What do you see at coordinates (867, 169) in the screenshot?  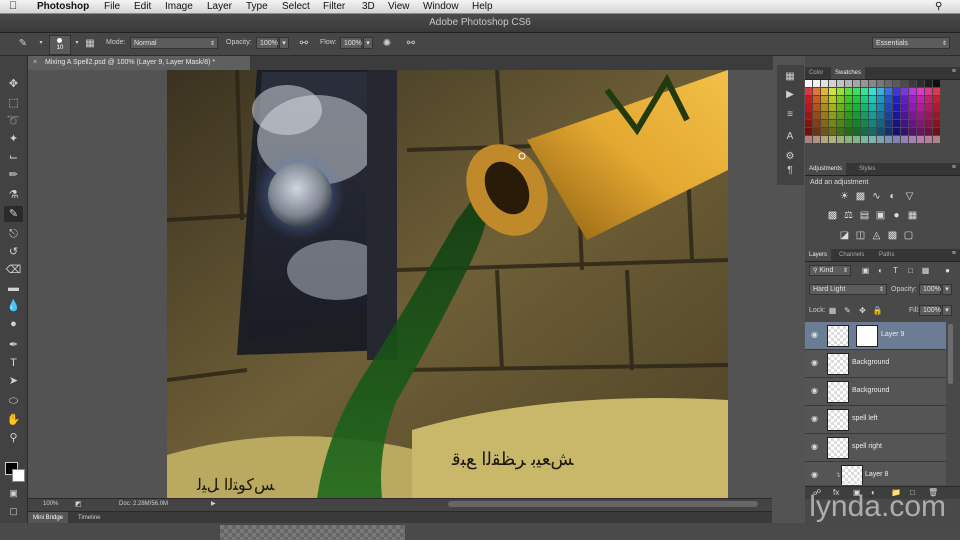 I see `tab-styles: Styles` at bounding box center [867, 169].